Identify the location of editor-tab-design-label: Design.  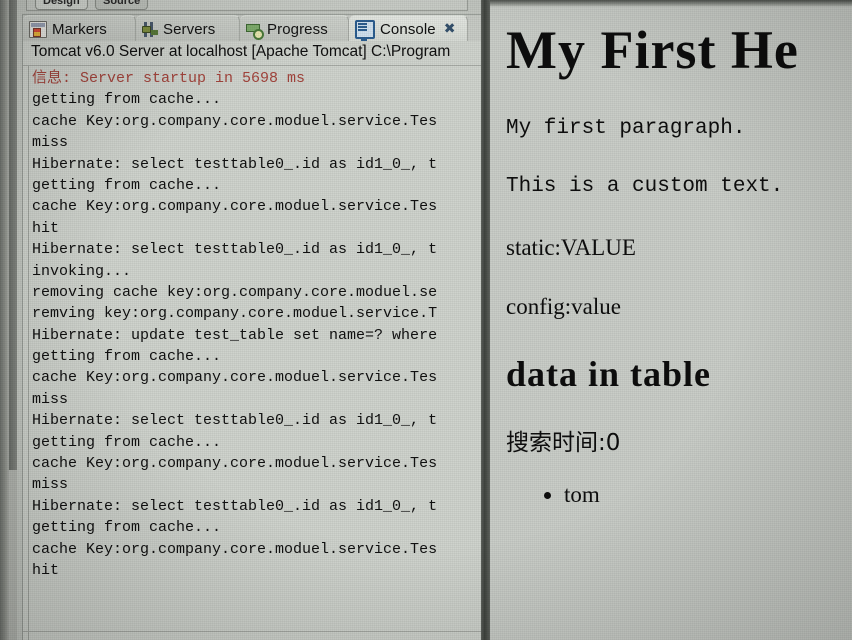
(61, 3).